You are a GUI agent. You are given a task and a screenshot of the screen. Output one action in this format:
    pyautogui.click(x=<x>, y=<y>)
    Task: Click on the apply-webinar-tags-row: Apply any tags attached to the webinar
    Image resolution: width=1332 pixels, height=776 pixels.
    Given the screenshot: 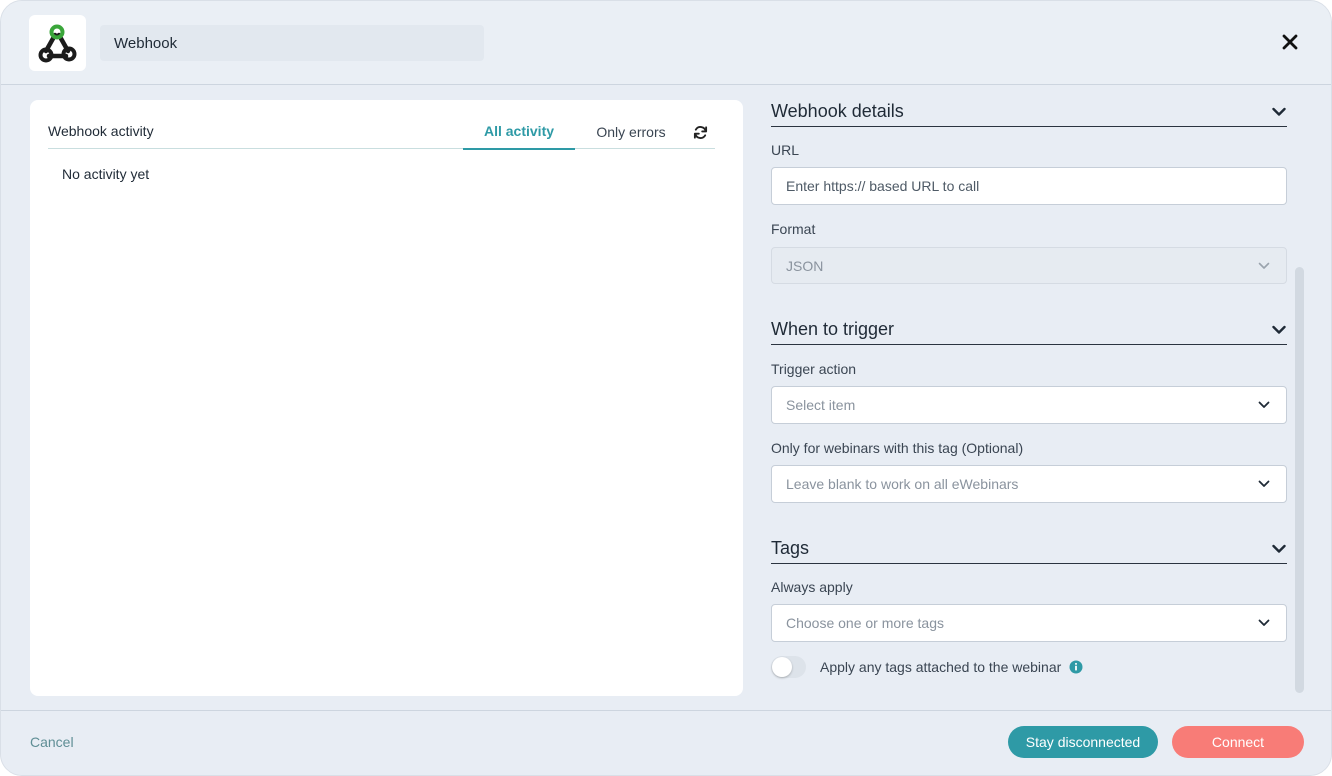 What is the action you would take?
    pyautogui.click(x=927, y=667)
    